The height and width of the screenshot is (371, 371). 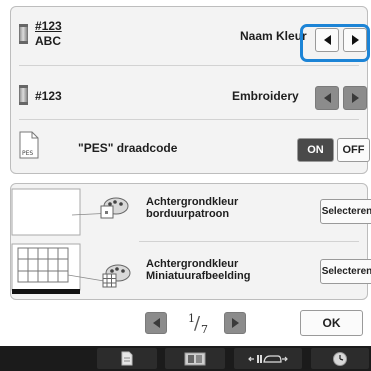 What do you see at coordinates (192, 202) in the screenshot?
I see `pattern-bg-label-1: Achtergrondkleur` at bounding box center [192, 202].